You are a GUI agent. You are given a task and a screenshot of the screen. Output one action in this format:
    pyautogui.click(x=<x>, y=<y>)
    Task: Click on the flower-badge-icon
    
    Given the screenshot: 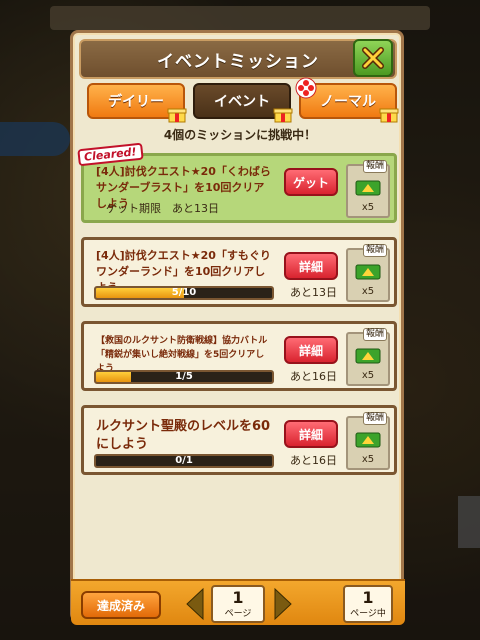 What is the action you would take?
    pyautogui.click(x=306, y=88)
    